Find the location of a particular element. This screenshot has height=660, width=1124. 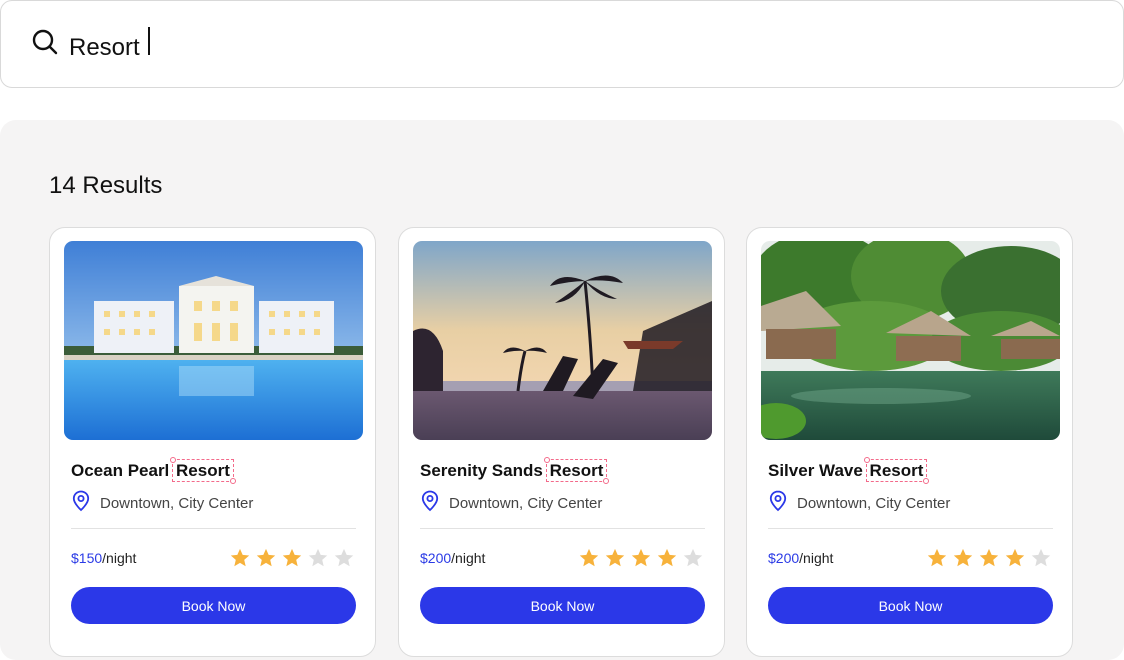

text-caret is located at coordinates (149, 40).